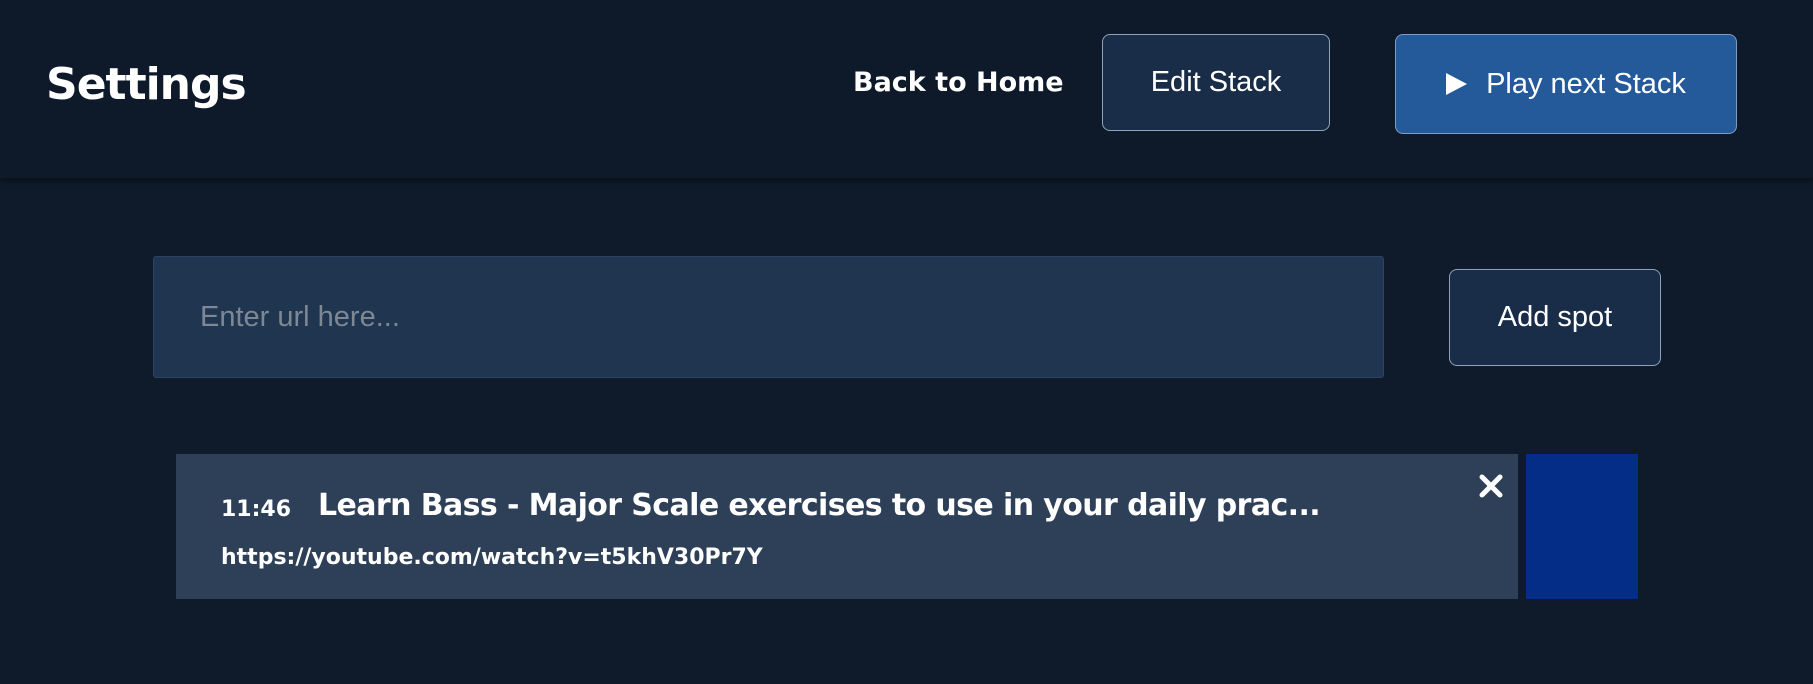 Image resolution: width=1813 pixels, height=684 pixels. Describe the element at coordinates (768, 317) in the screenshot. I see `url-input` at that location.